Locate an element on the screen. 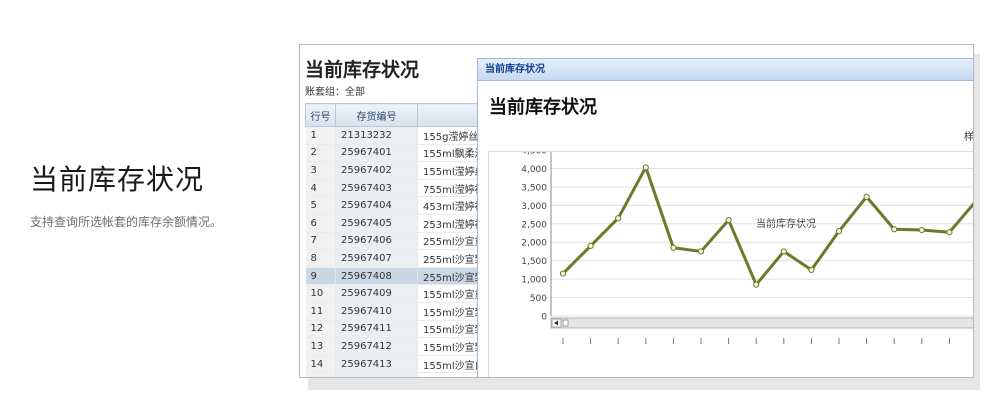  item-code: 21313232 is located at coordinates (376, 135).